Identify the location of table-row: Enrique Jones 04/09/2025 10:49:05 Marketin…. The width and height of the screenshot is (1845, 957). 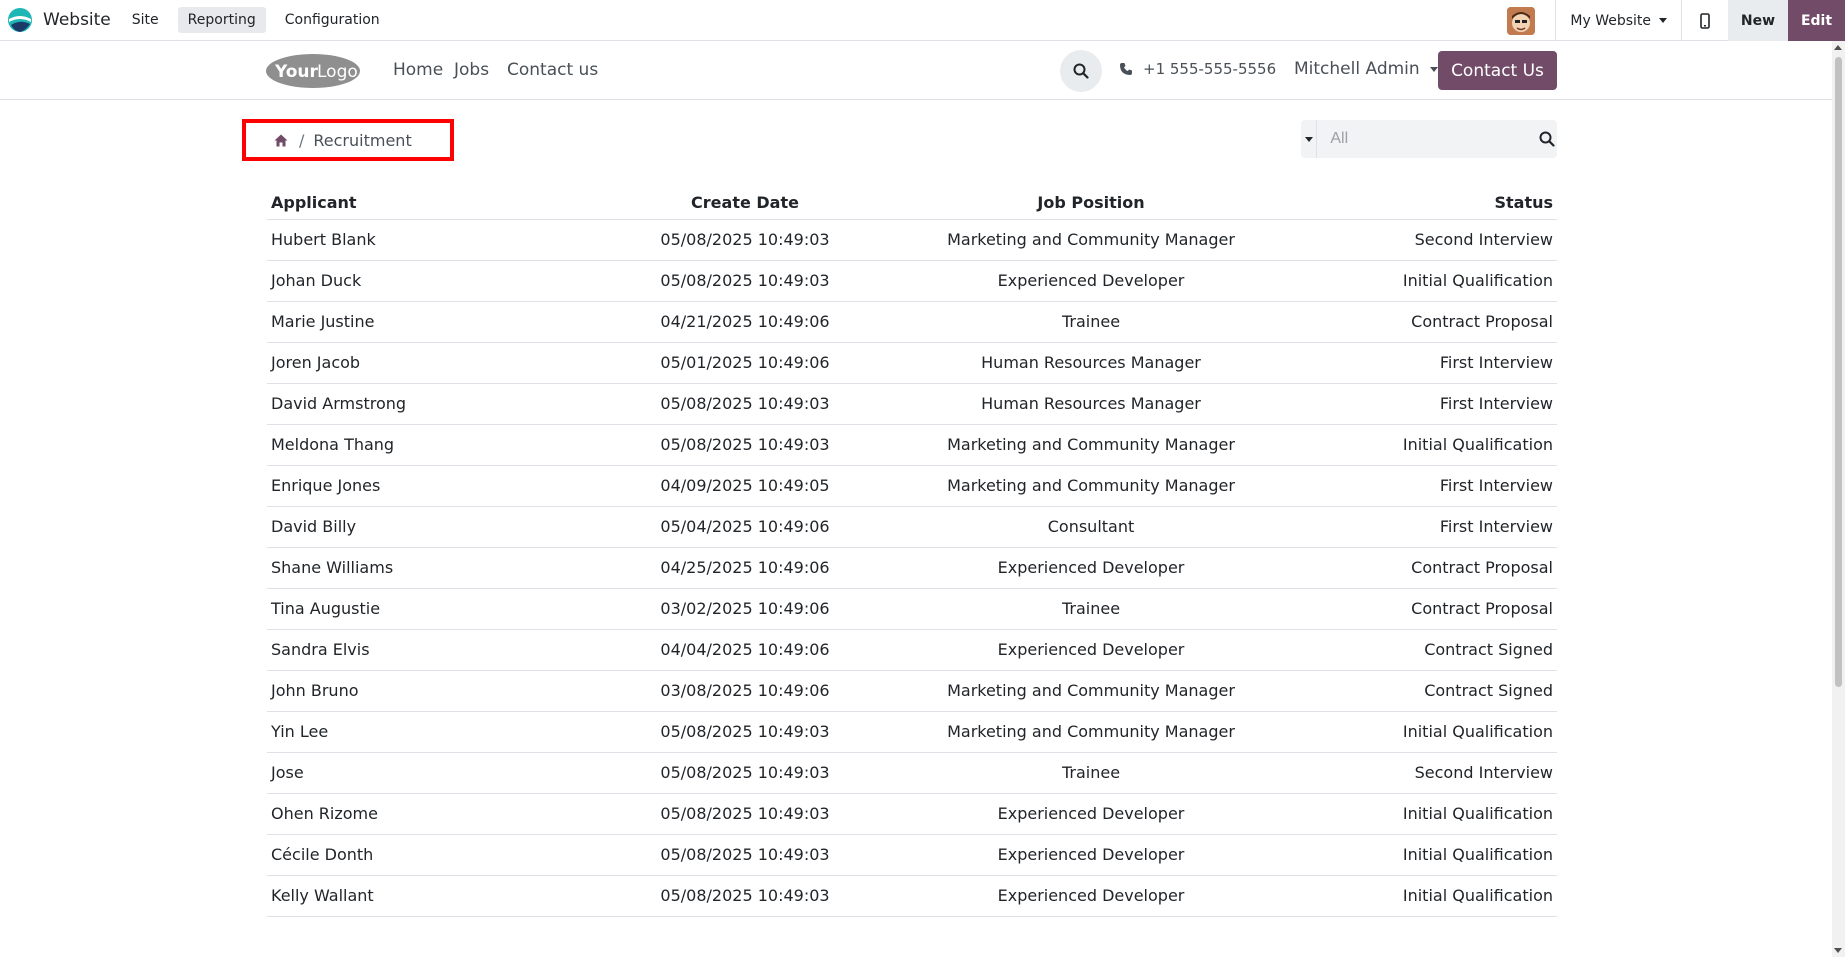
(912, 486).